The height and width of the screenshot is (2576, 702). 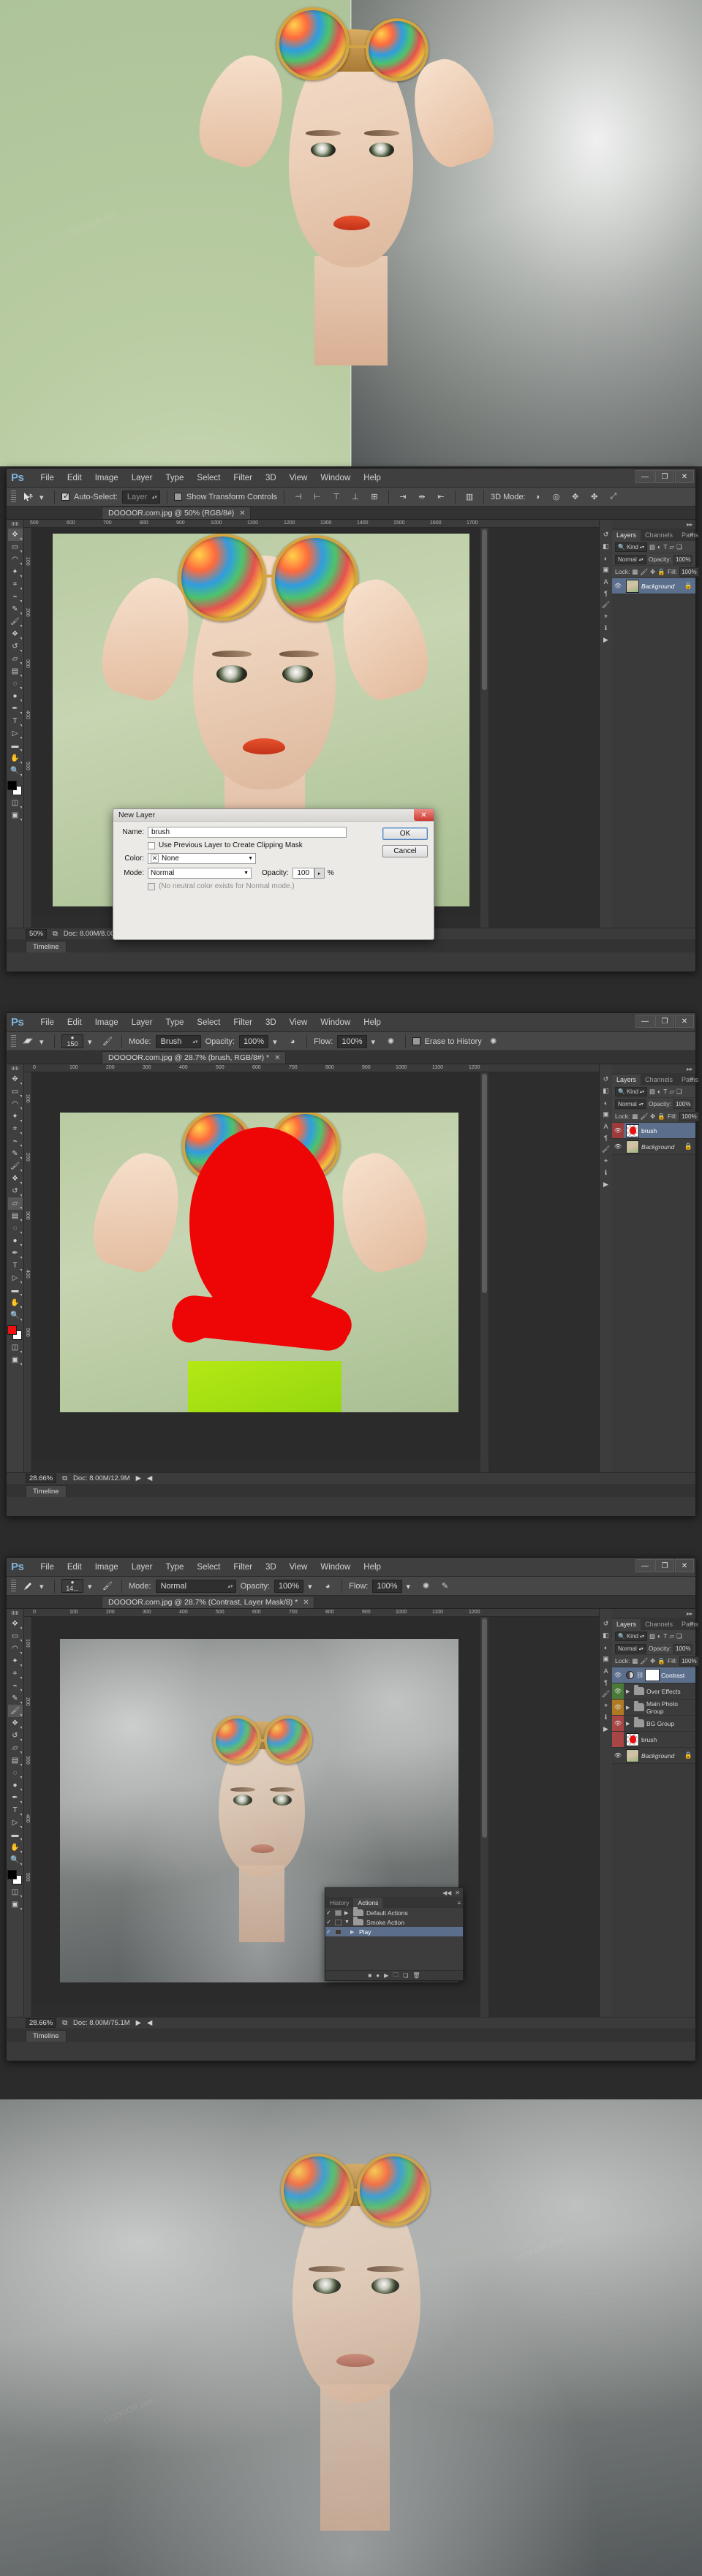 I want to click on tool-history-brush: ↺, so click(x=15, y=1736).